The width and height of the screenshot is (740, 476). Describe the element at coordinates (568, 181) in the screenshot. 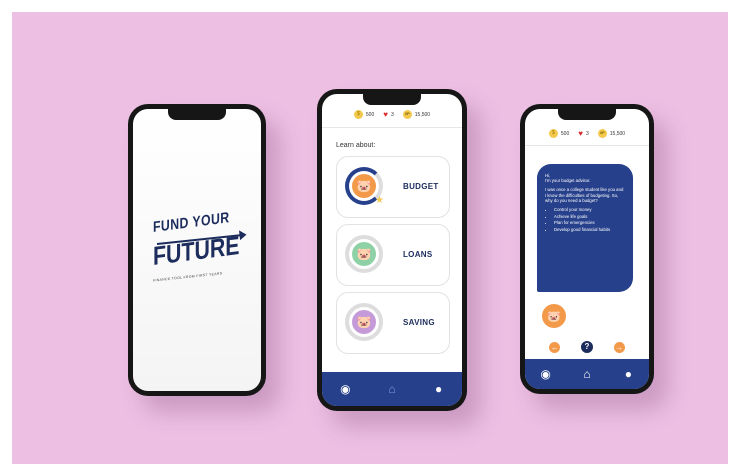

I see `intro-text: I'm your budget advisor.` at that location.